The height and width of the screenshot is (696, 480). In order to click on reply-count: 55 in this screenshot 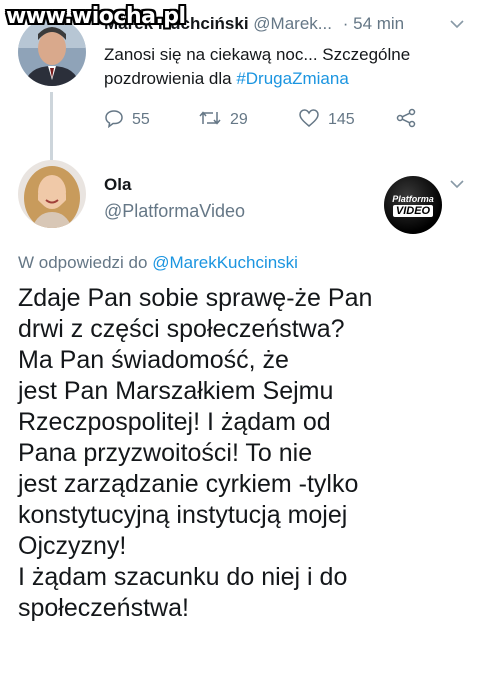, I will do `click(141, 119)`.